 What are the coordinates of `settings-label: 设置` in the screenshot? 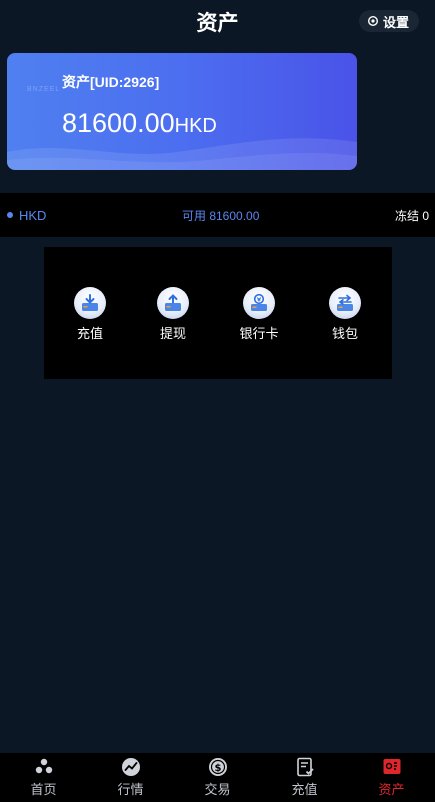 It's located at (395, 22).